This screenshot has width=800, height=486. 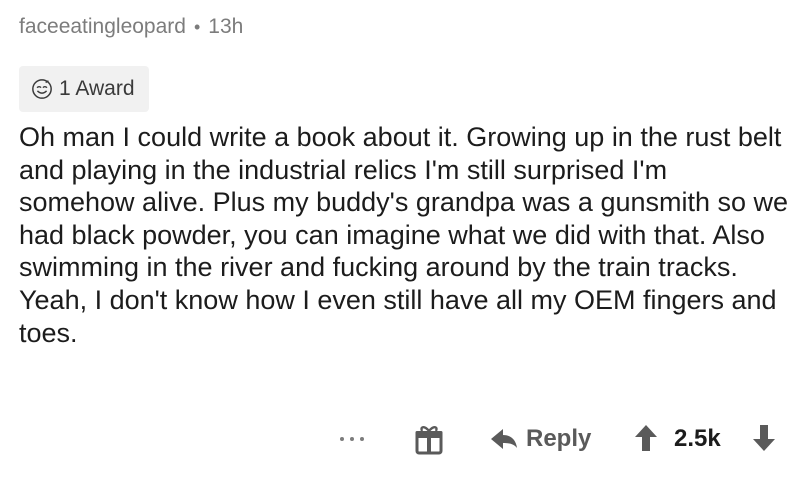 What do you see at coordinates (646, 438) in the screenshot?
I see `upvote-icon` at bounding box center [646, 438].